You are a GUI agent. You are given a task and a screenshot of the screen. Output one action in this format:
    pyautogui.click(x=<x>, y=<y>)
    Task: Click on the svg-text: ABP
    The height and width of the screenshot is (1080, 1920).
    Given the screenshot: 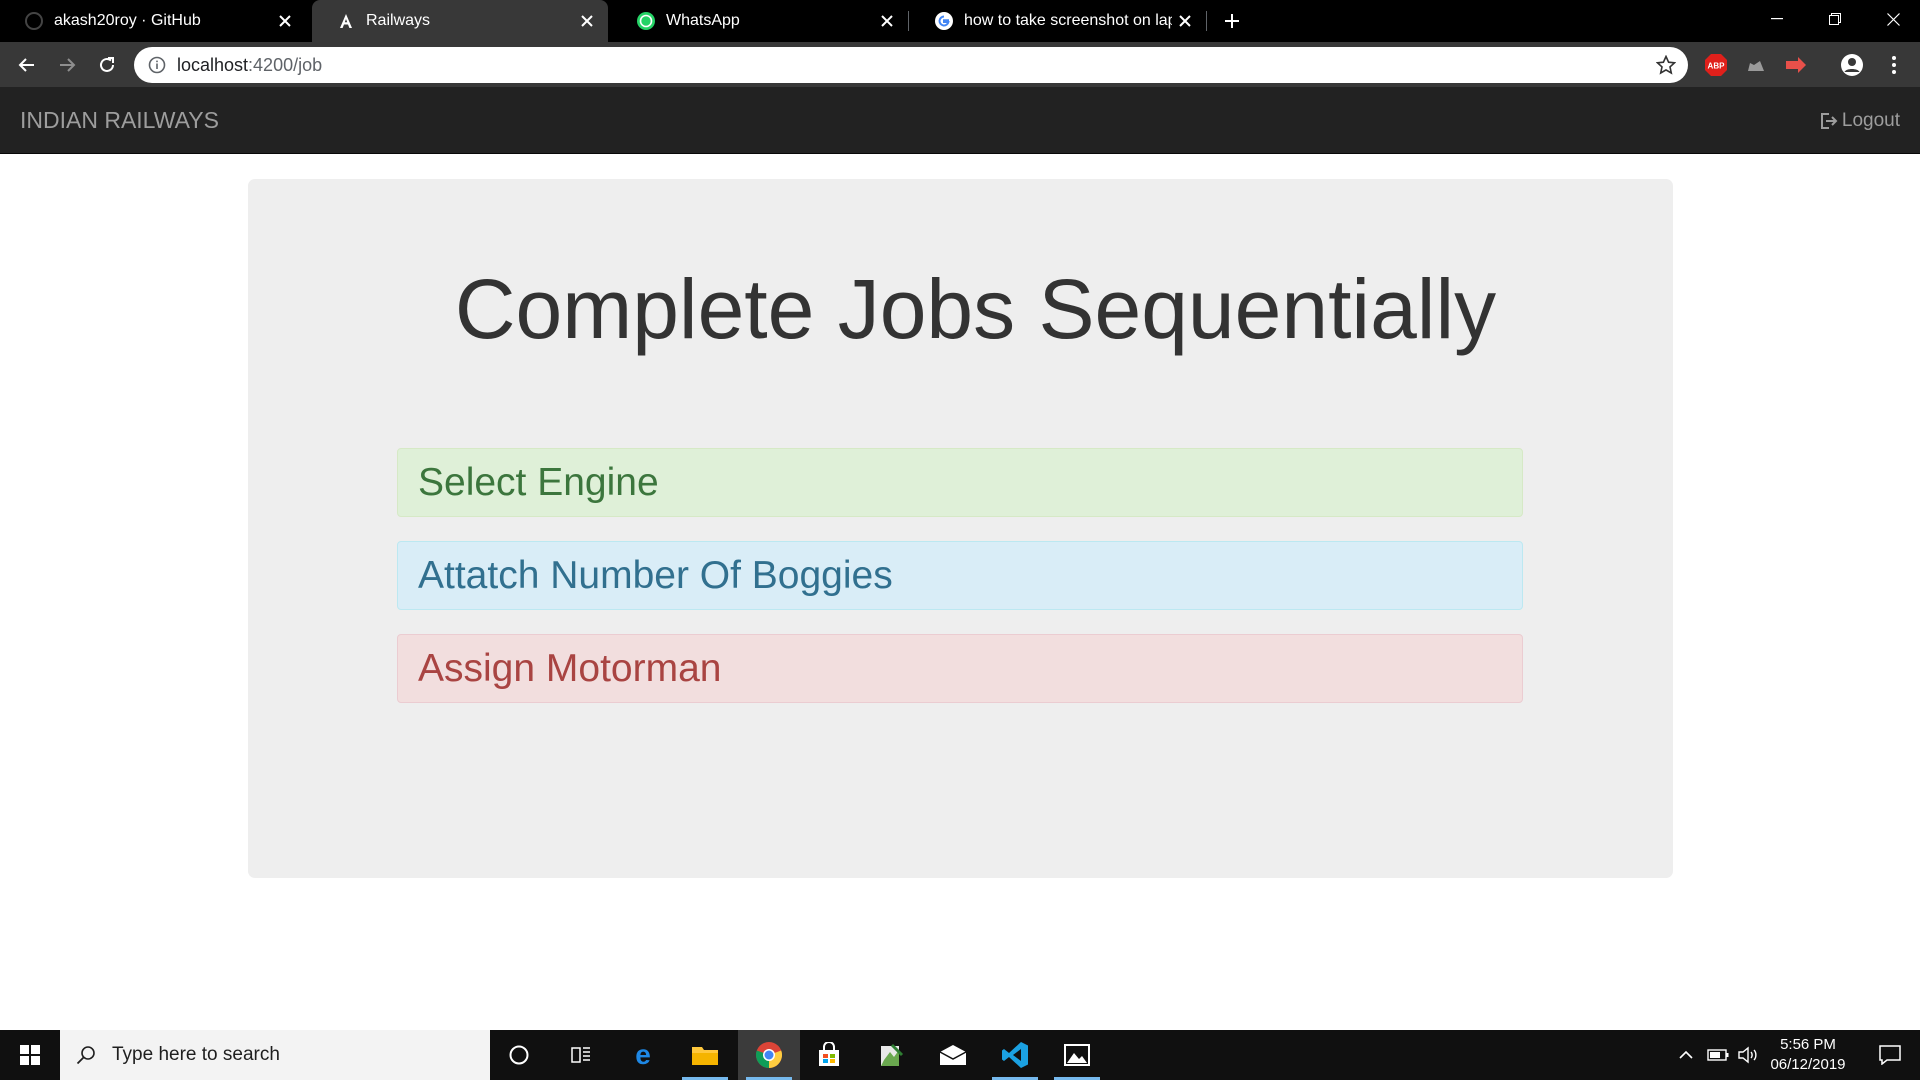 What is the action you would take?
    pyautogui.click(x=1717, y=66)
    